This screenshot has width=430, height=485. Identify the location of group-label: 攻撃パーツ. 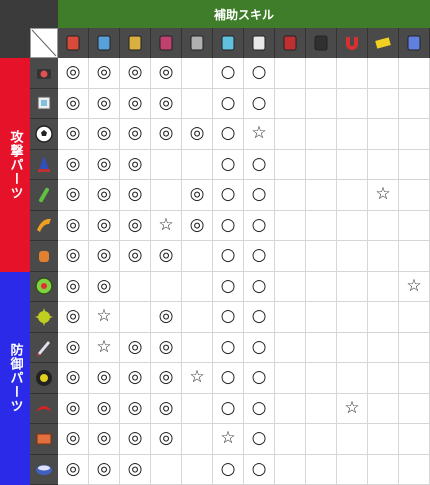
(15, 165).